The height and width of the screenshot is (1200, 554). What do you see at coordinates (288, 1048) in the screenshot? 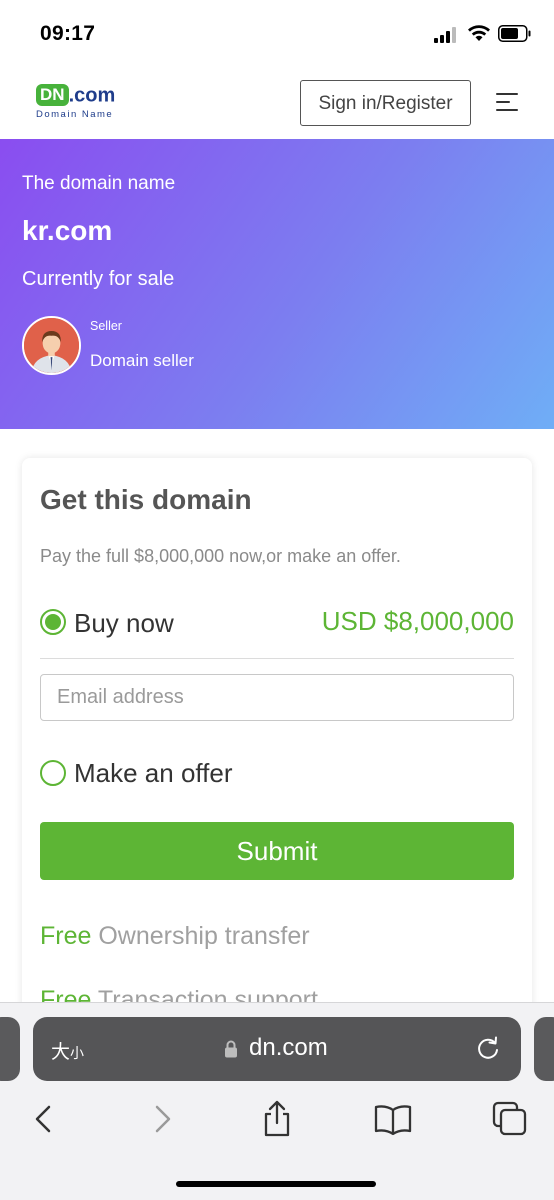
I see `url-text: dn.com` at bounding box center [288, 1048].